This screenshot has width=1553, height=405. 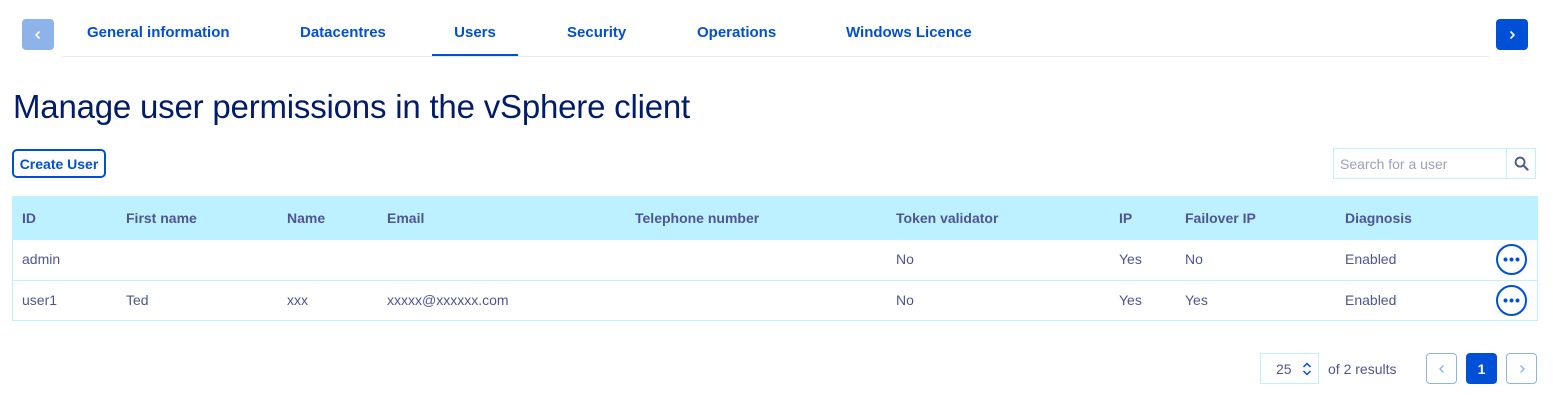 What do you see at coordinates (343, 40) in the screenshot?
I see `tab-datacentres: Datacentres` at bounding box center [343, 40].